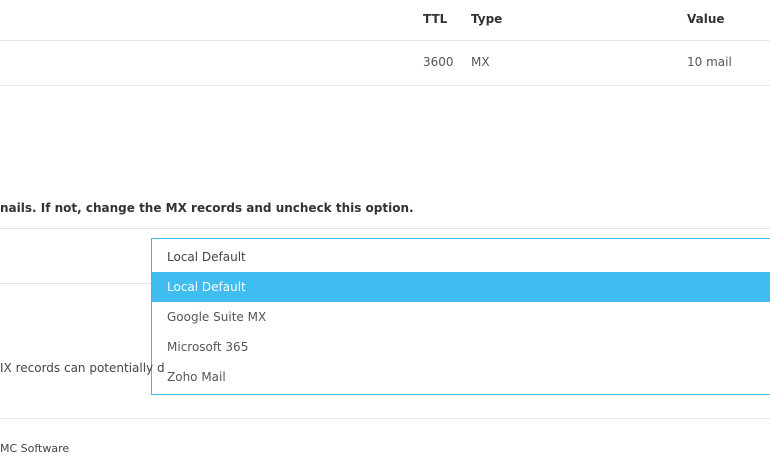 The height and width of the screenshot is (465, 770). What do you see at coordinates (461, 317) in the screenshot?
I see `option-google-suite-mx: Google Suite MX` at bounding box center [461, 317].